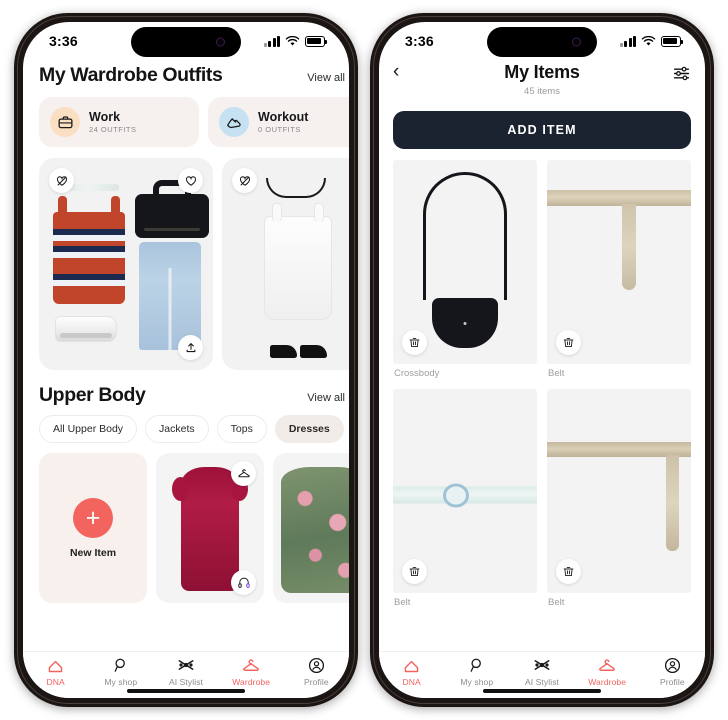  Describe the element at coordinates (105, 116) in the screenshot. I see `category-name: Work` at that location.